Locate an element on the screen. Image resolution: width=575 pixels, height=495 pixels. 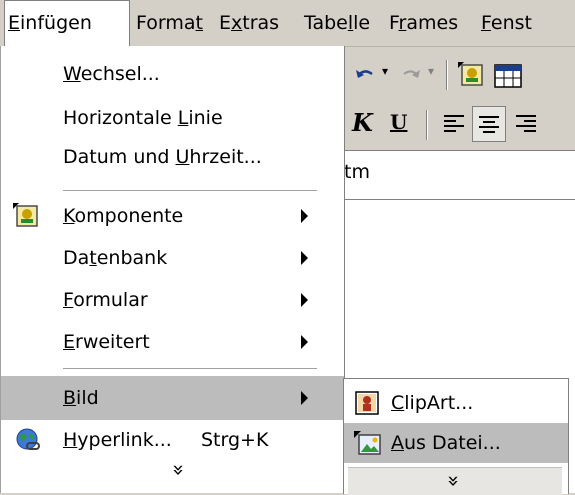
menu-item-label: Komponente is located at coordinates (123, 216).